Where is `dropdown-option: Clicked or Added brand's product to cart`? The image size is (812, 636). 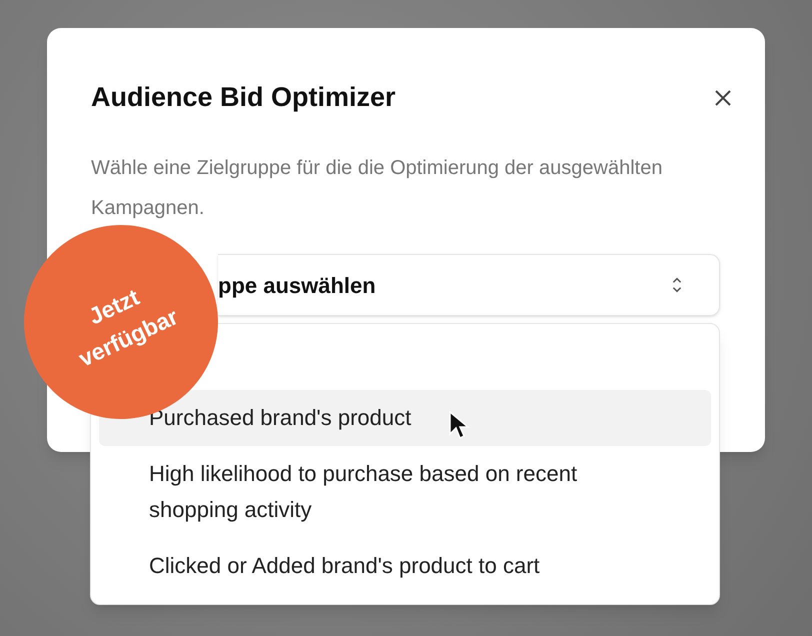
dropdown-option: Clicked or Added brand's product to cart is located at coordinates (405, 566).